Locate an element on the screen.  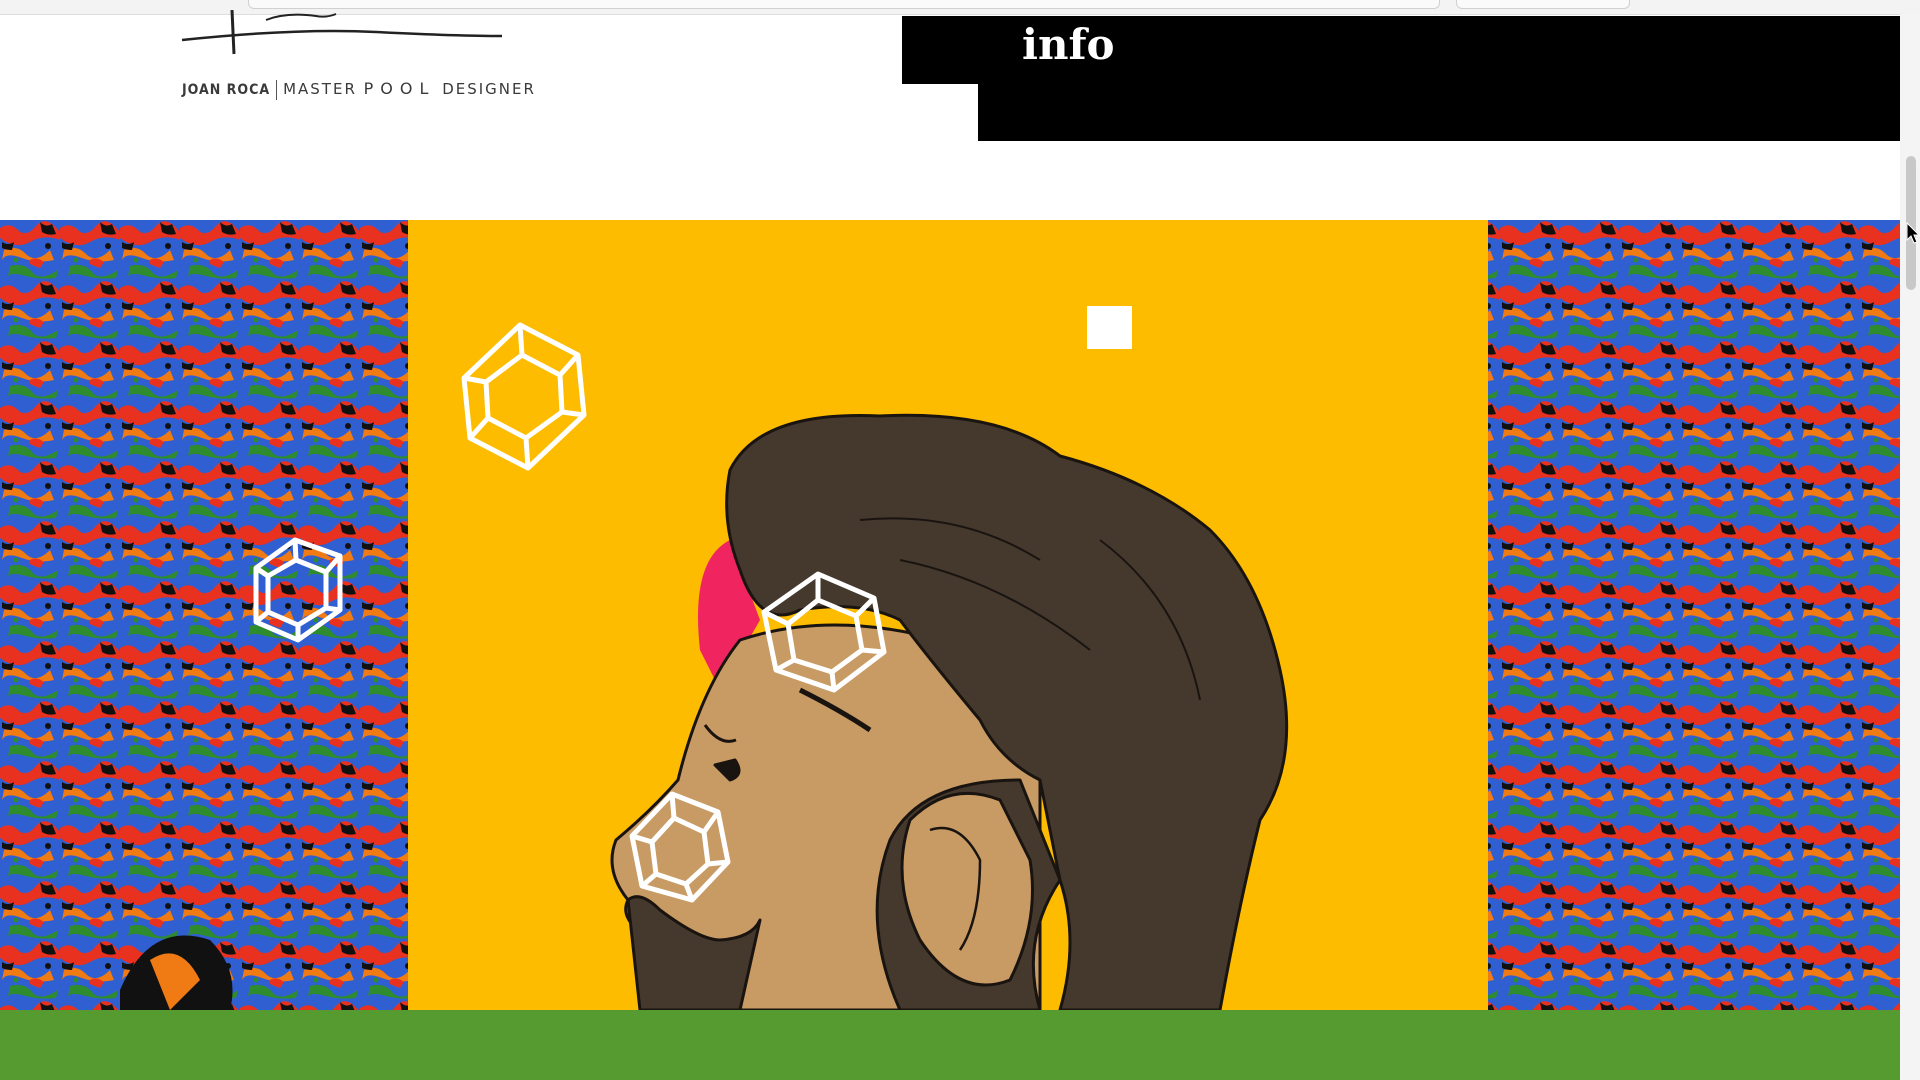
address-bar is located at coordinates (844, 4).